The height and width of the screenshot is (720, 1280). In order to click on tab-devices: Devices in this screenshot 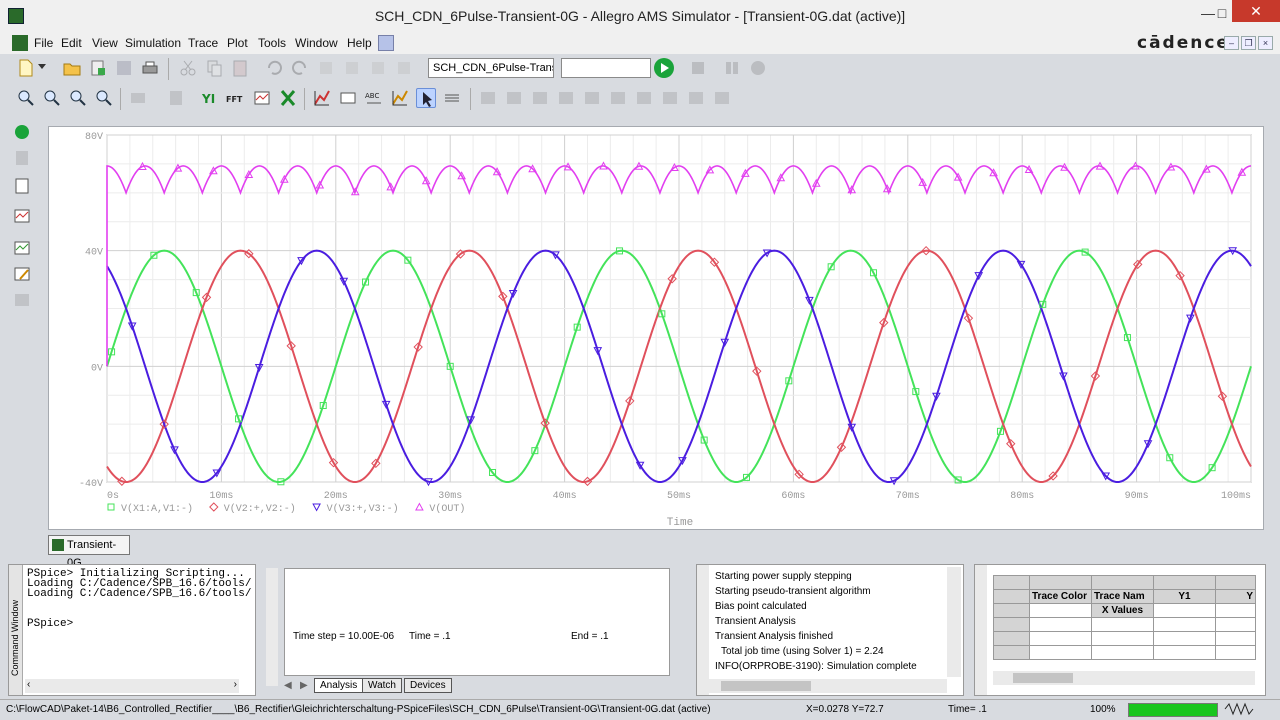, I will do `click(428, 685)`.